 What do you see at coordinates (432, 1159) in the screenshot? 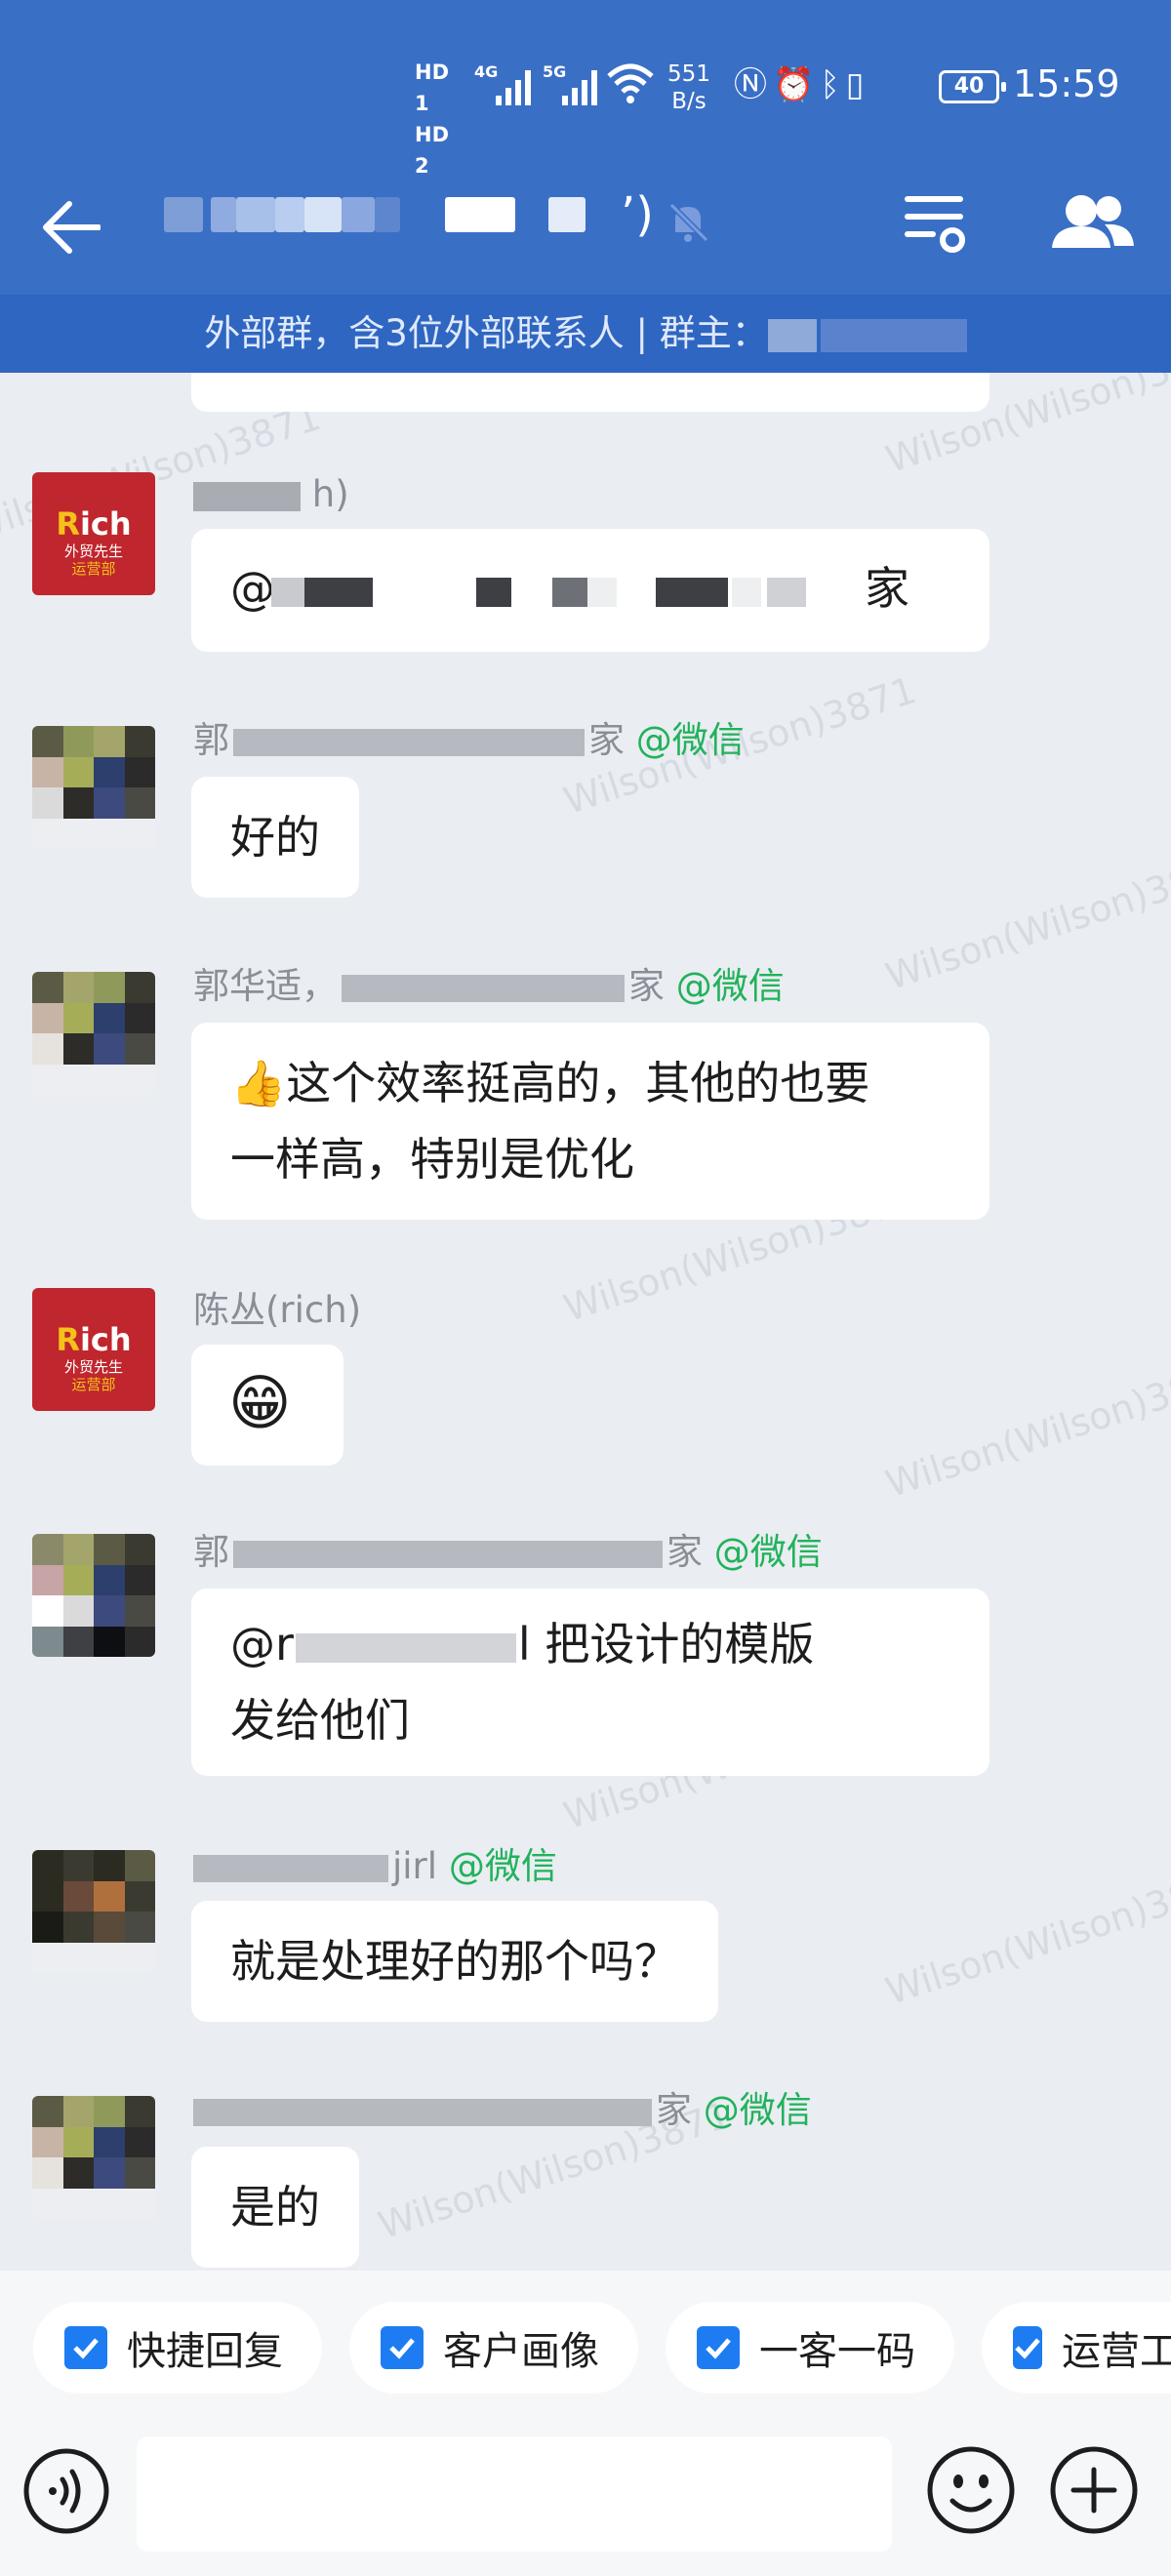
I see `message-text: 一样高，特别是优化` at bounding box center [432, 1159].